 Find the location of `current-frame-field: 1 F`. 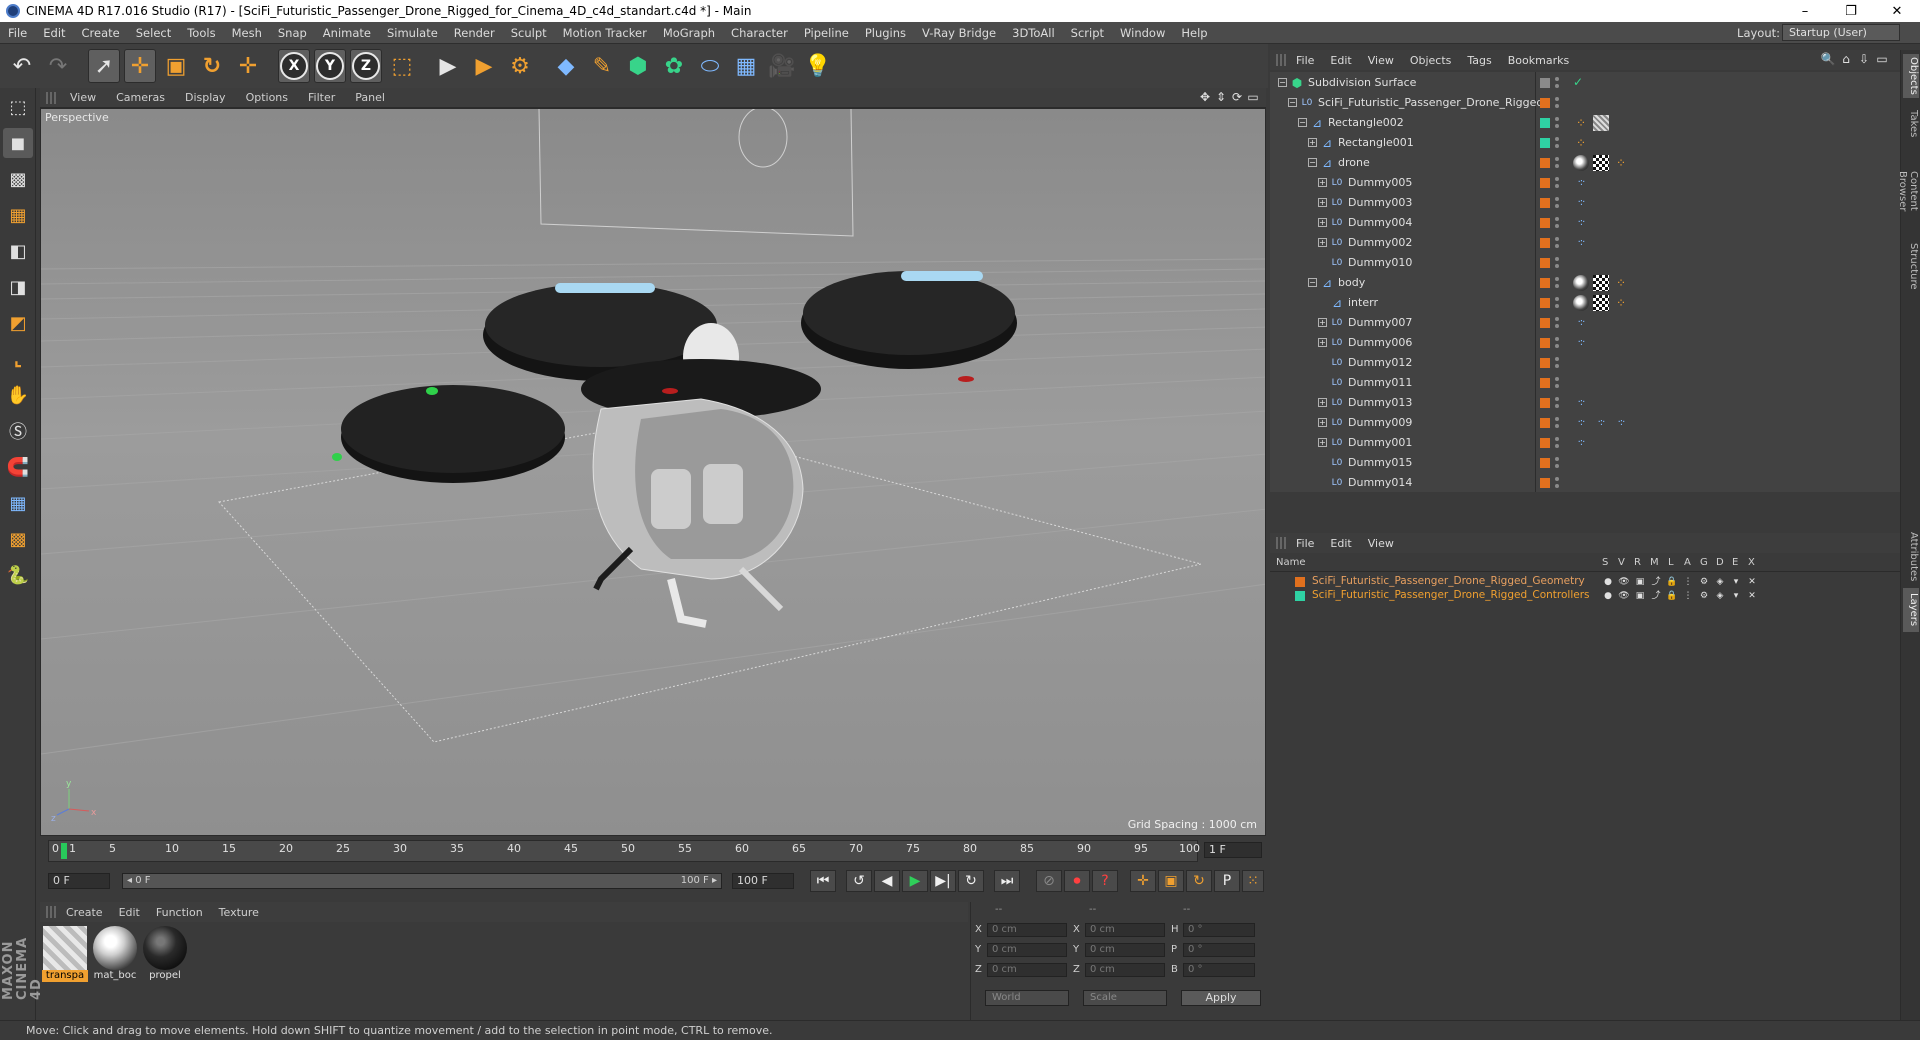

current-frame-field: 1 F is located at coordinates (1233, 850).